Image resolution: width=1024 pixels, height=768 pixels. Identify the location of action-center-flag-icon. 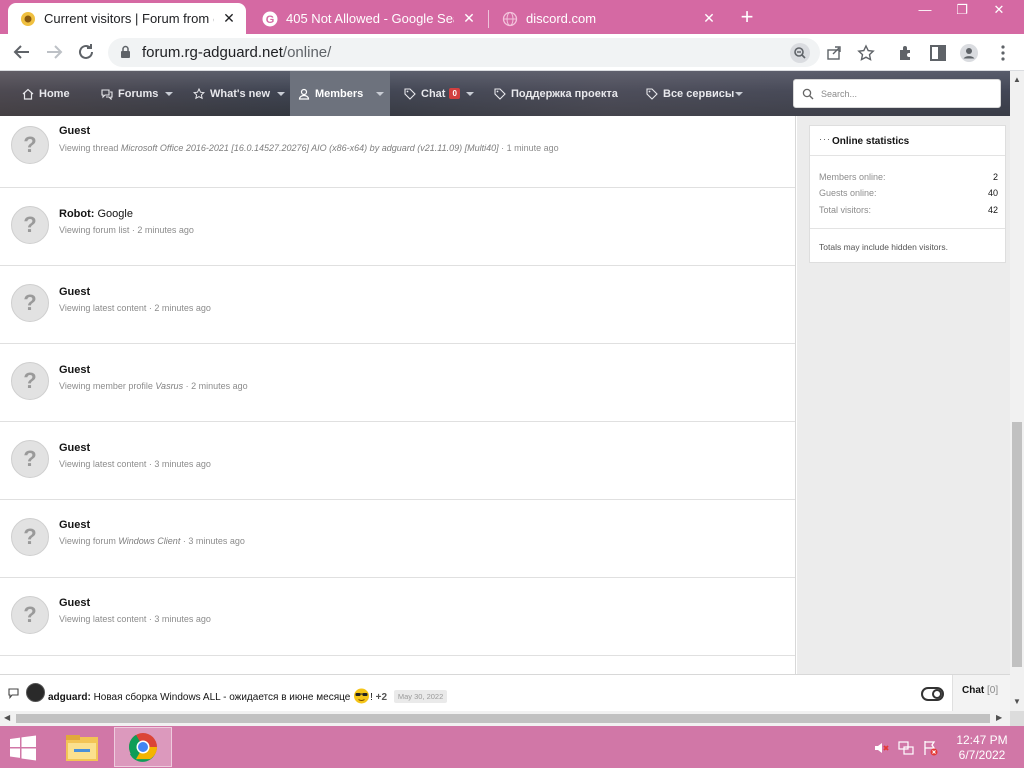
(930, 748).